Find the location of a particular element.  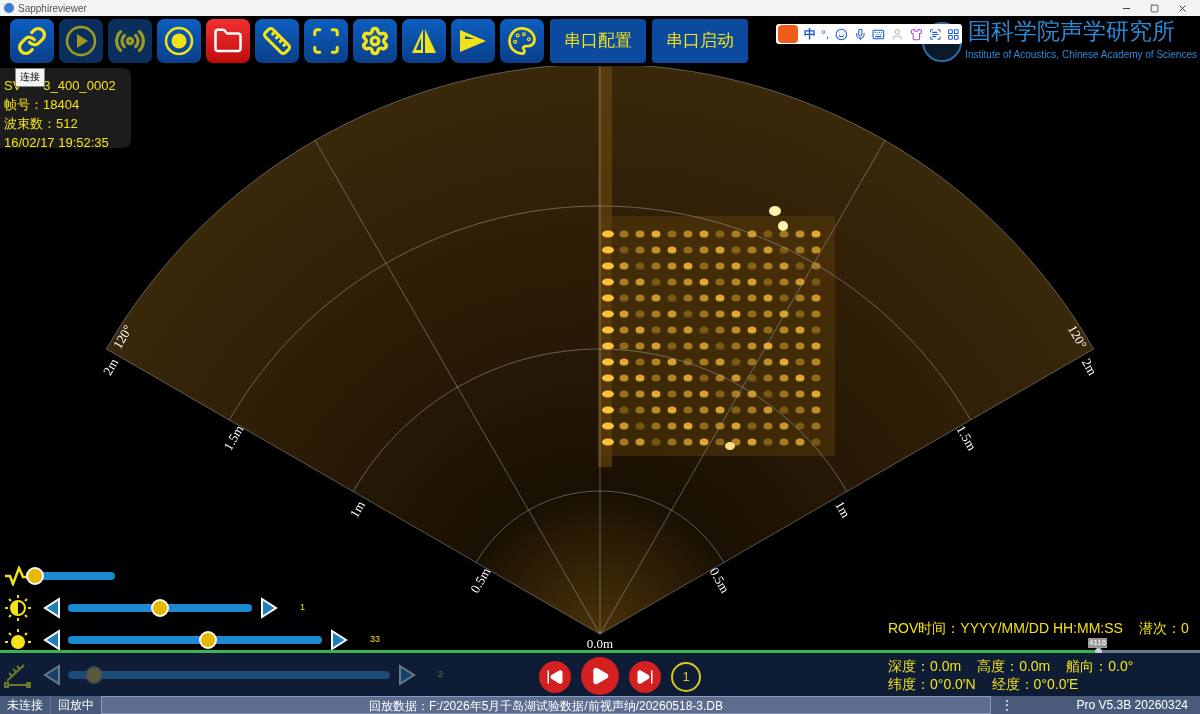

shirt-icon is located at coordinates (916, 34).